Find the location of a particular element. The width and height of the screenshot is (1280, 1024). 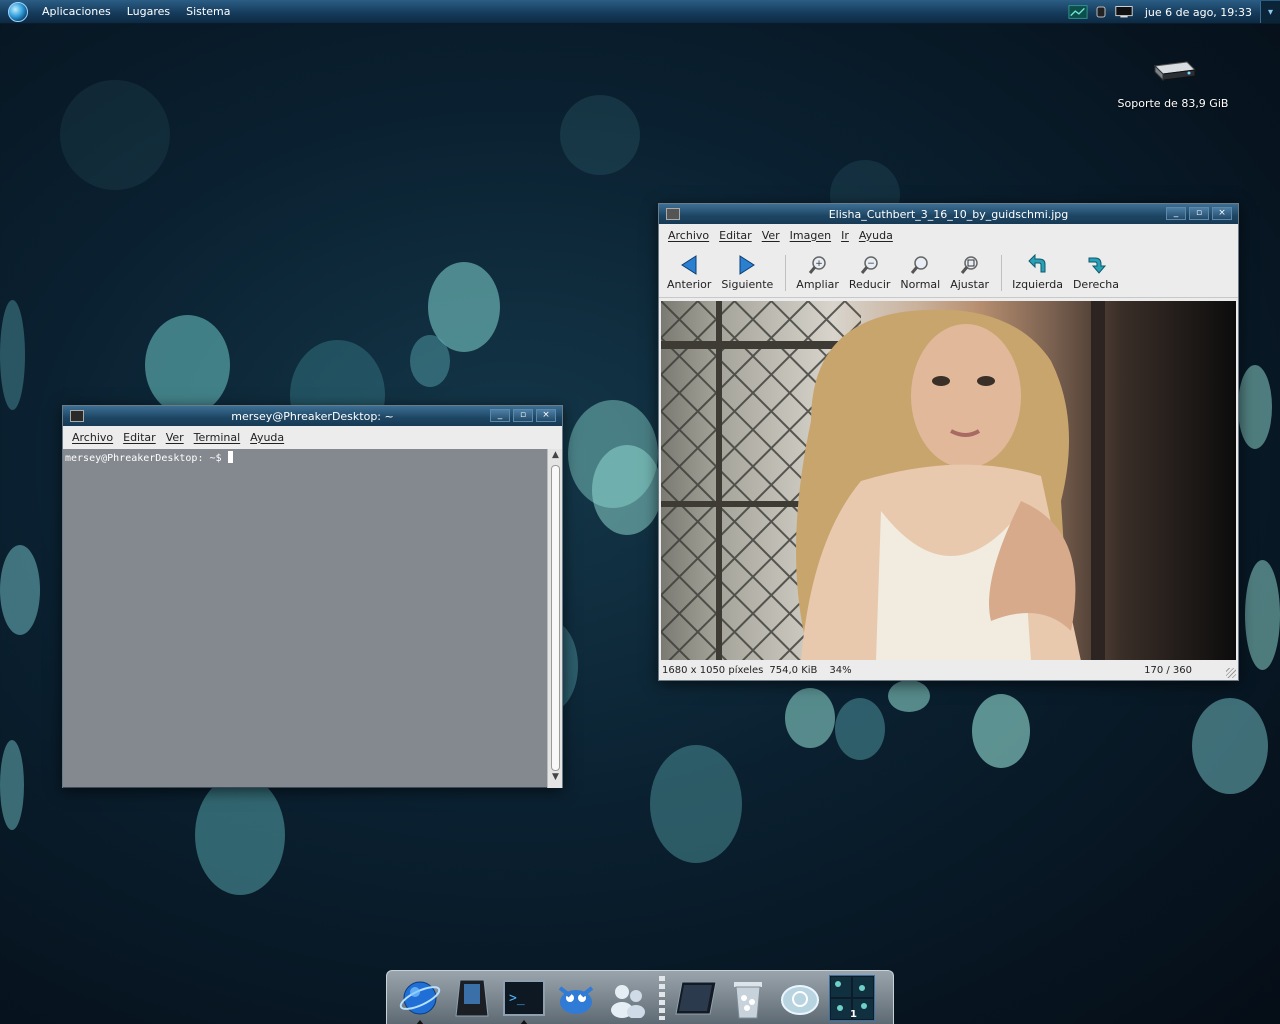

panel-clock: jue 6 de ago, 19:33 is located at coordinates (1198, 12).